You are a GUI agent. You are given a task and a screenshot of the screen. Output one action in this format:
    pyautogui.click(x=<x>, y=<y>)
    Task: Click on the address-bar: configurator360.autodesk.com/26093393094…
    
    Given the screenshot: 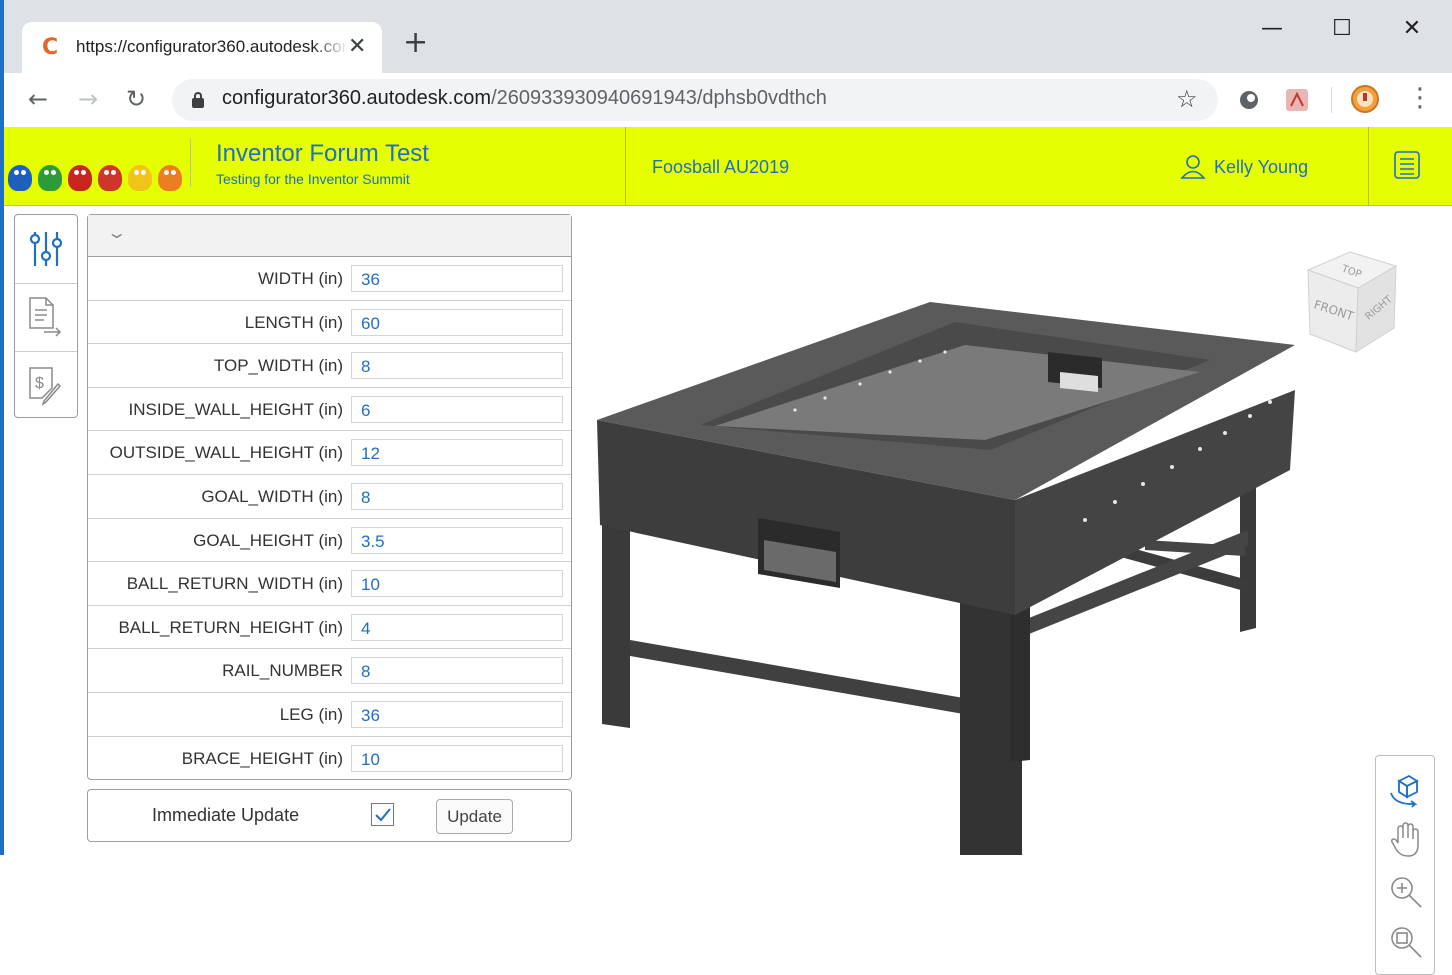 What is the action you would take?
    pyautogui.click(x=695, y=100)
    